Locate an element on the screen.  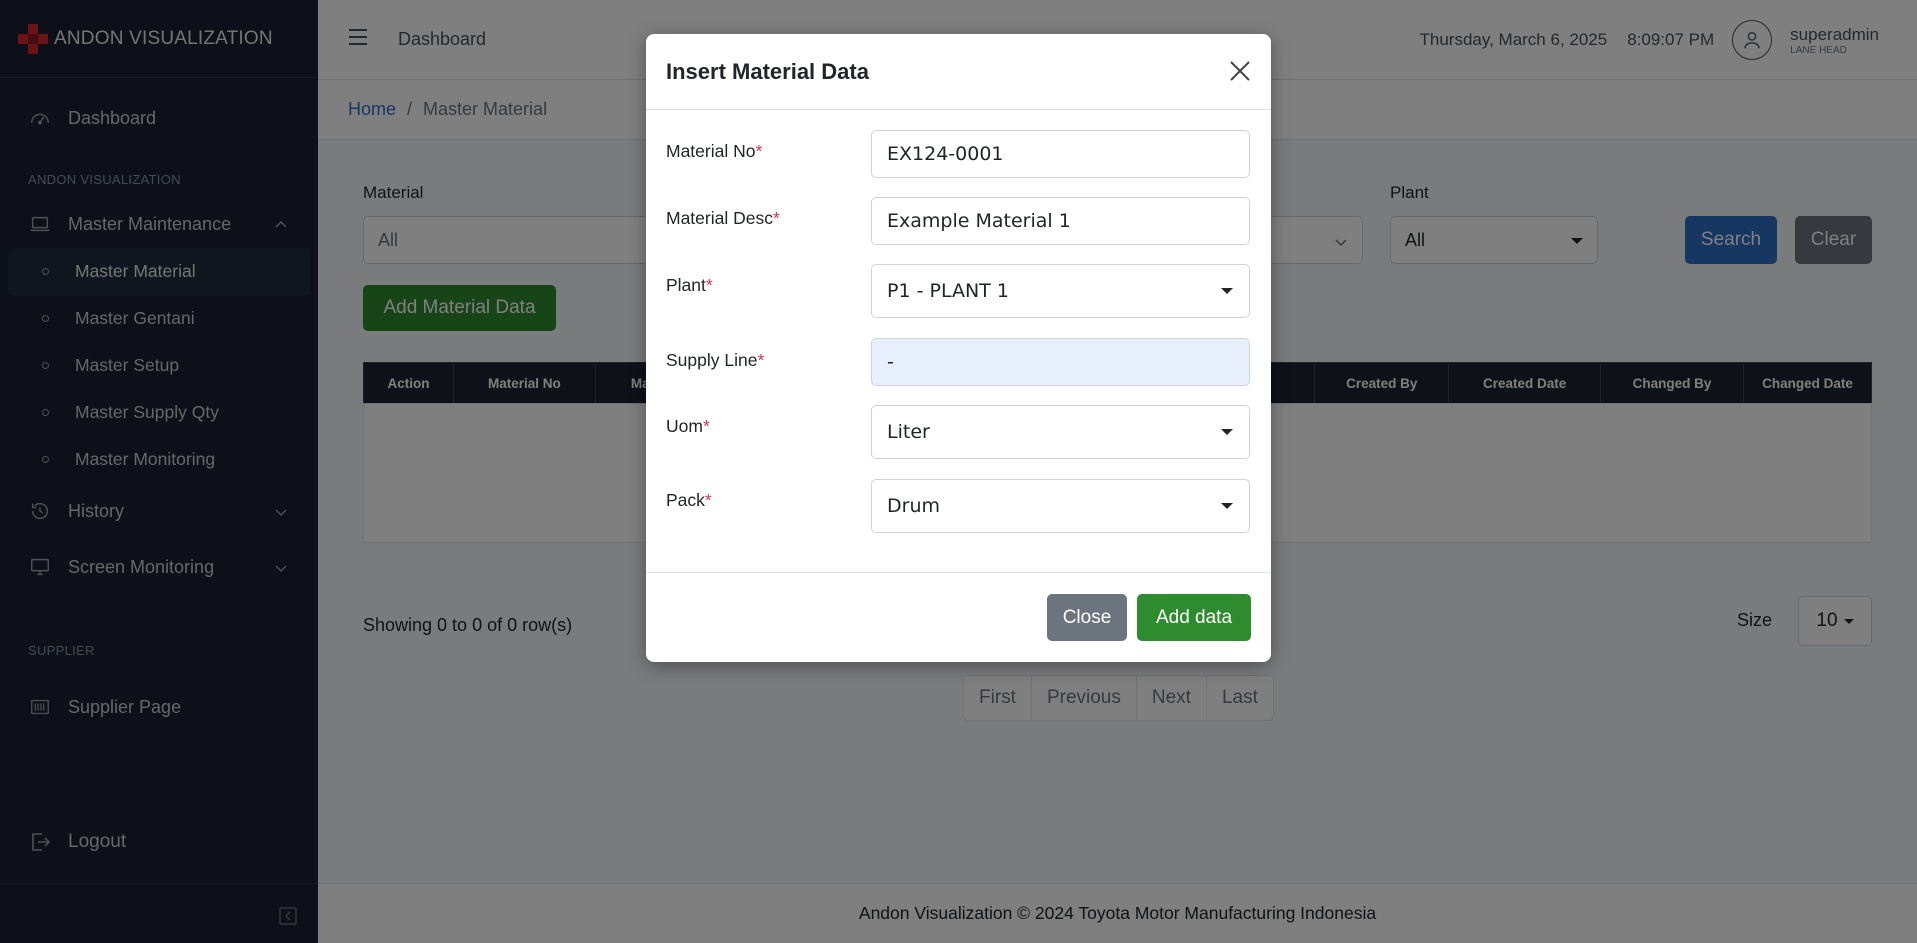
add-data-button: Add data is located at coordinates (1194, 617).